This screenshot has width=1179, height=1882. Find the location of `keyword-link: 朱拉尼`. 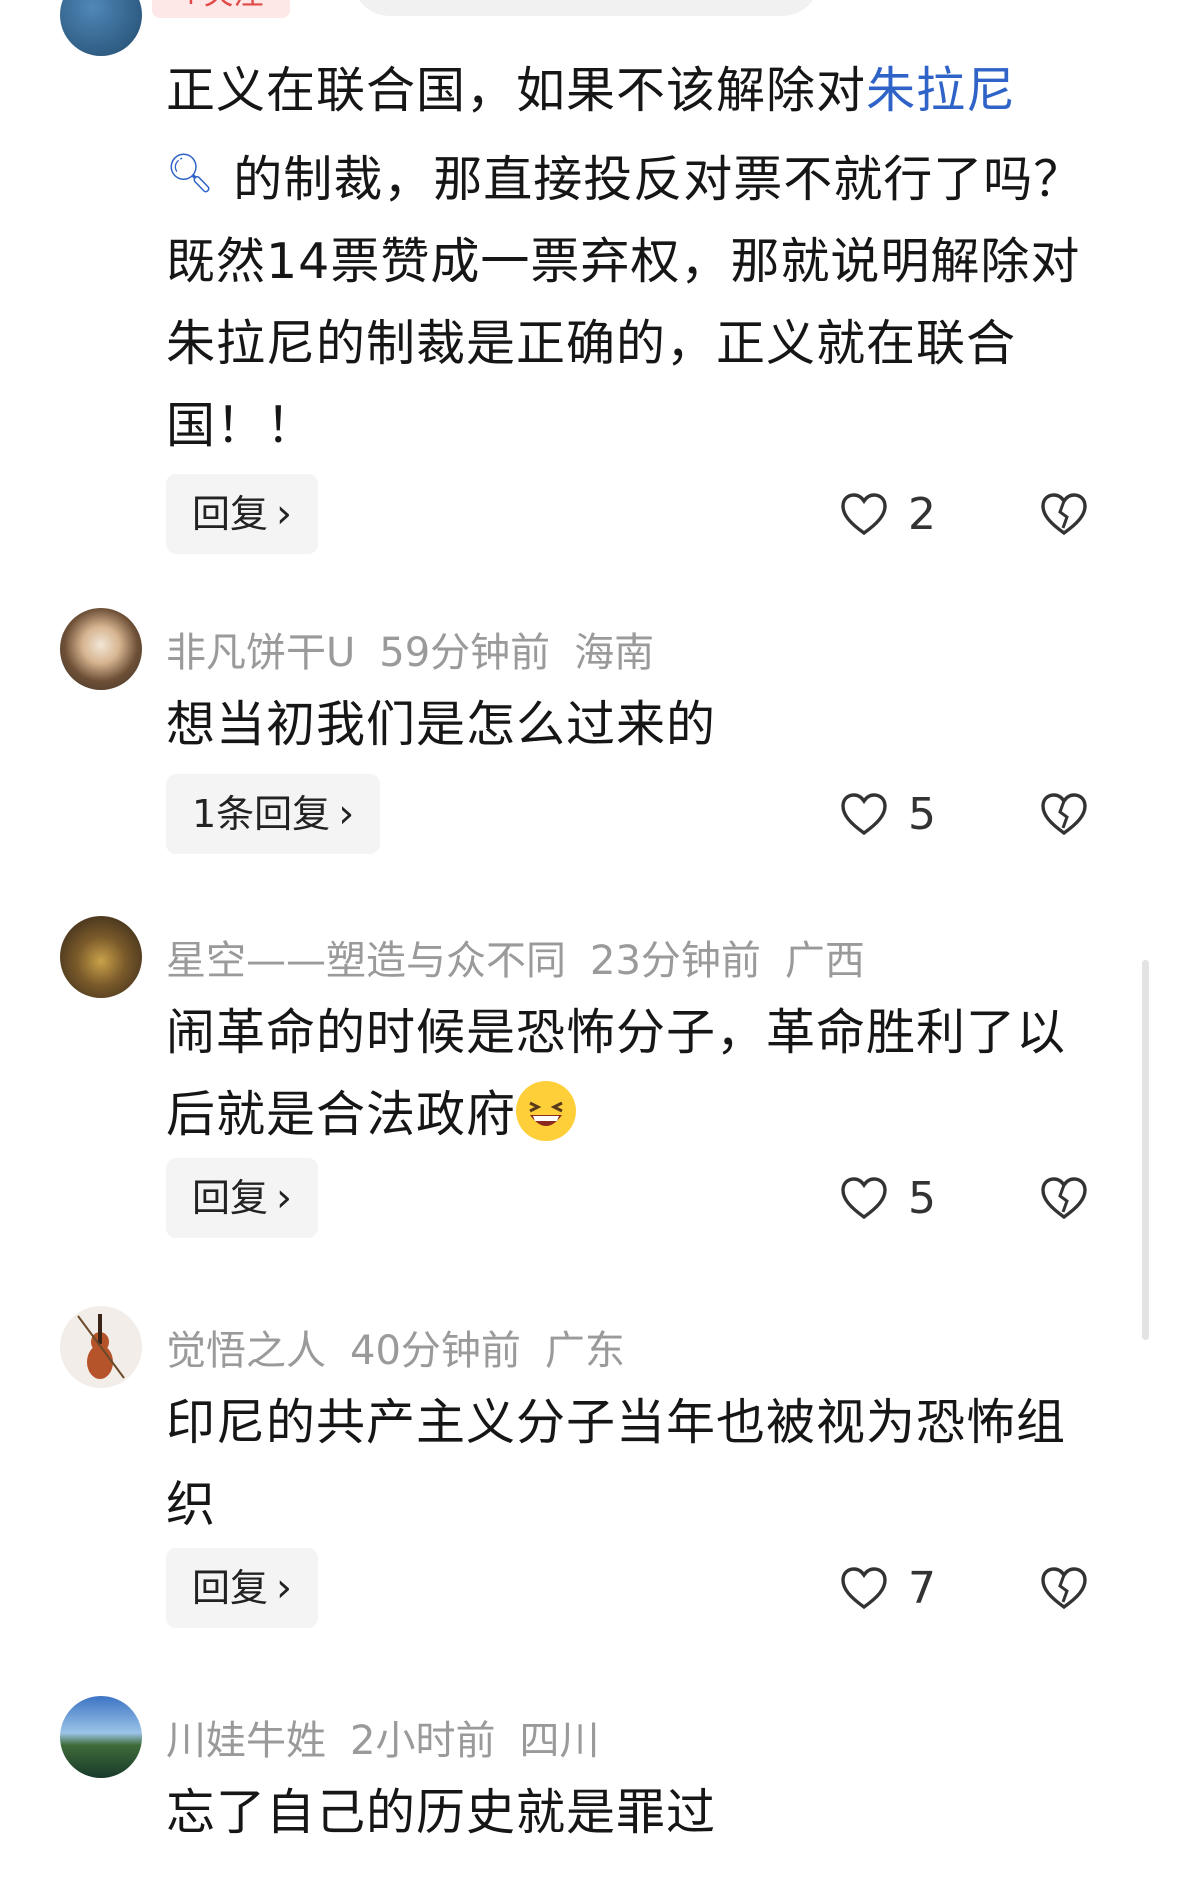

keyword-link: 朱拉尼 is located at coordinates (941, 90).